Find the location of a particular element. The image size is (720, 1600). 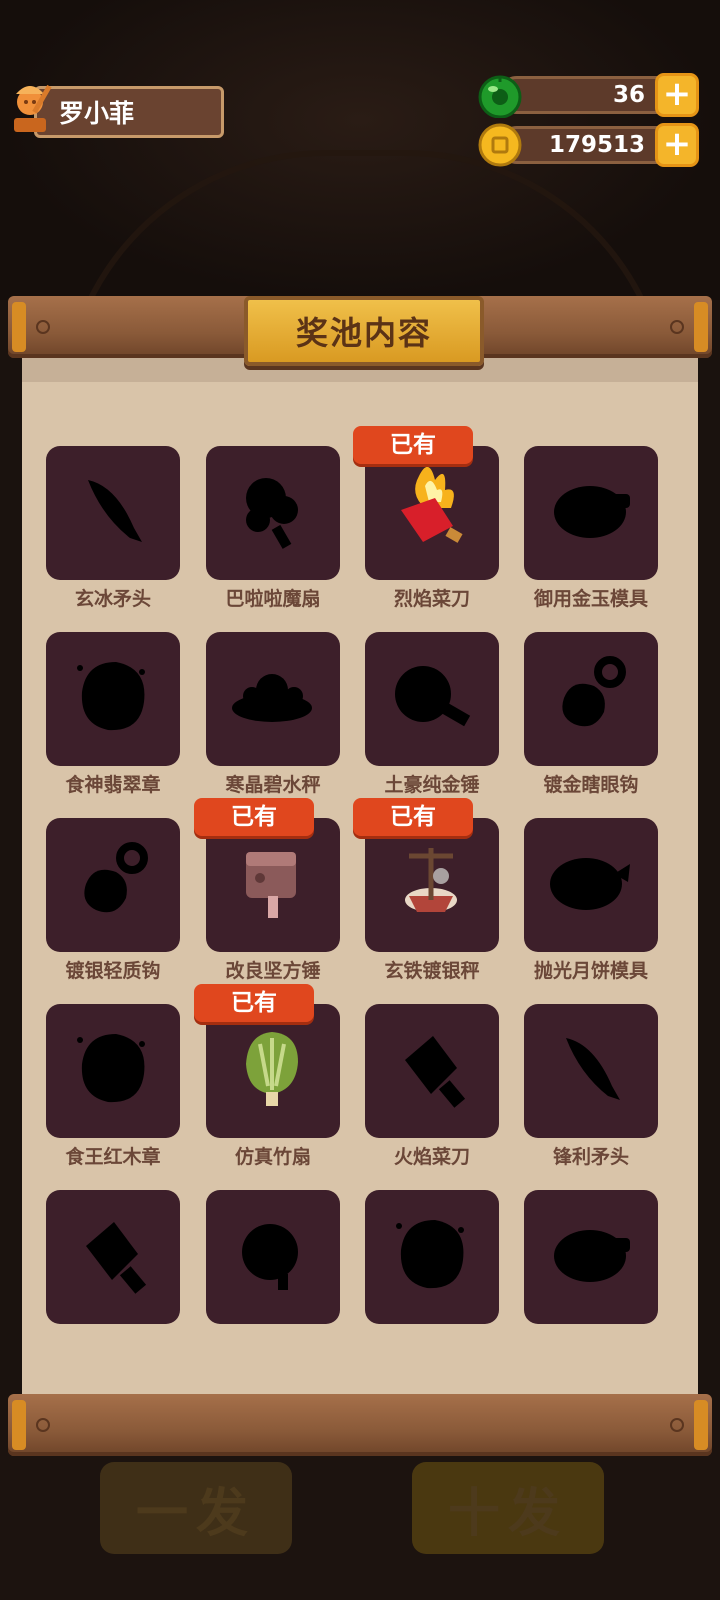

flame-cleaver-icon is located at coordinates (432, 504).